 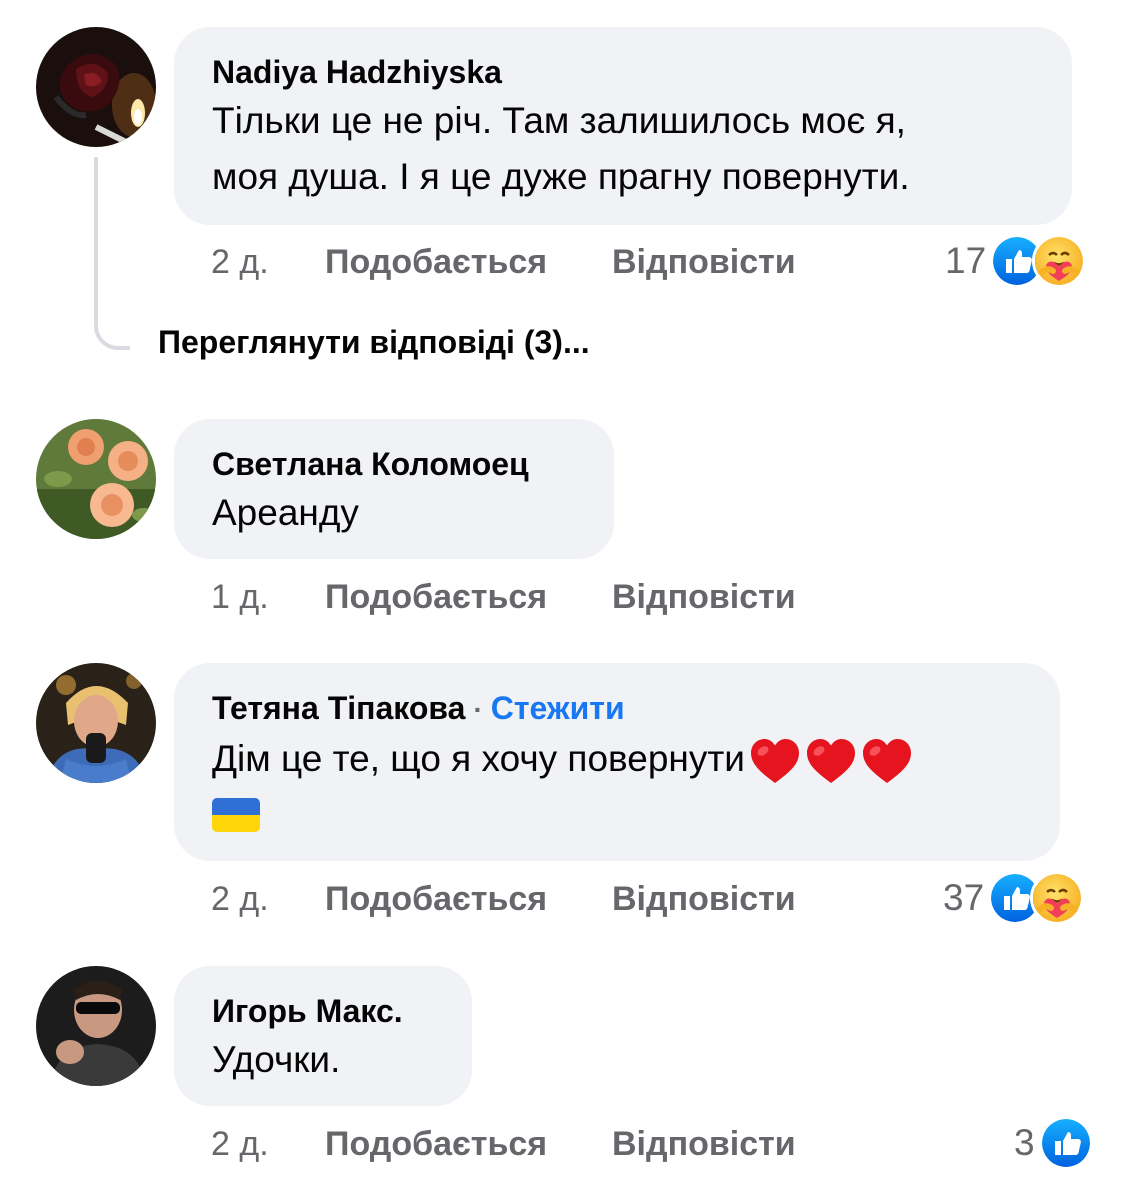 I want to click on avatar-image-man-sunglasses, so click(x=96, y=1026).